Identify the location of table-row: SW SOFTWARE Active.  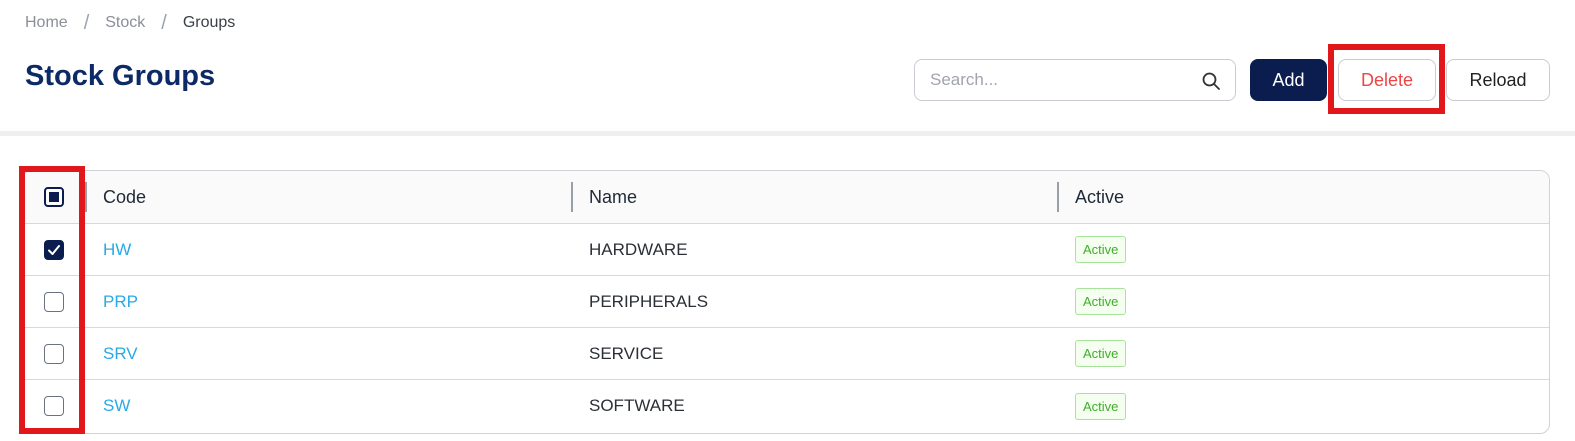
(786, 406).